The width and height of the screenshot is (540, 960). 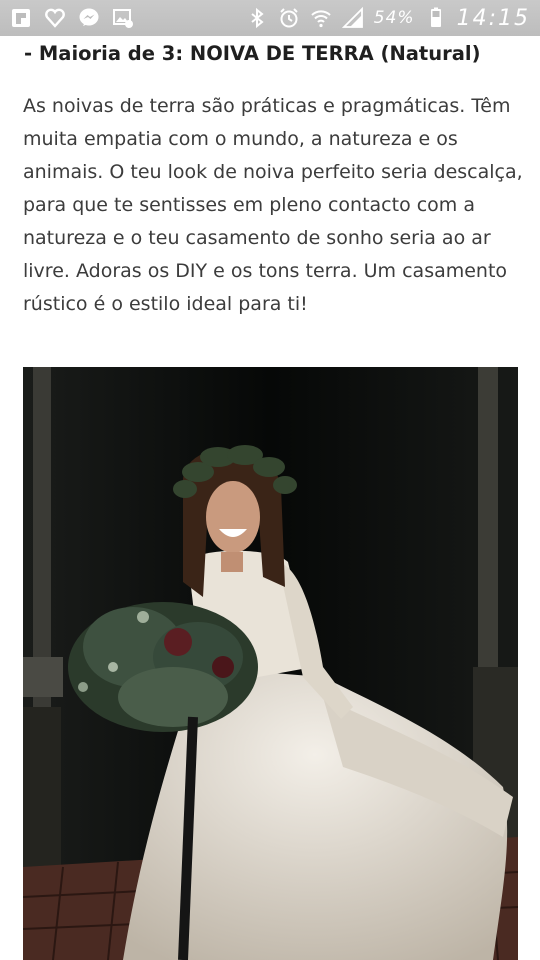 What do you see at coordinates (55, 18) in the screenshot?
I see `heart-icon` at bounding box center [55, 18].